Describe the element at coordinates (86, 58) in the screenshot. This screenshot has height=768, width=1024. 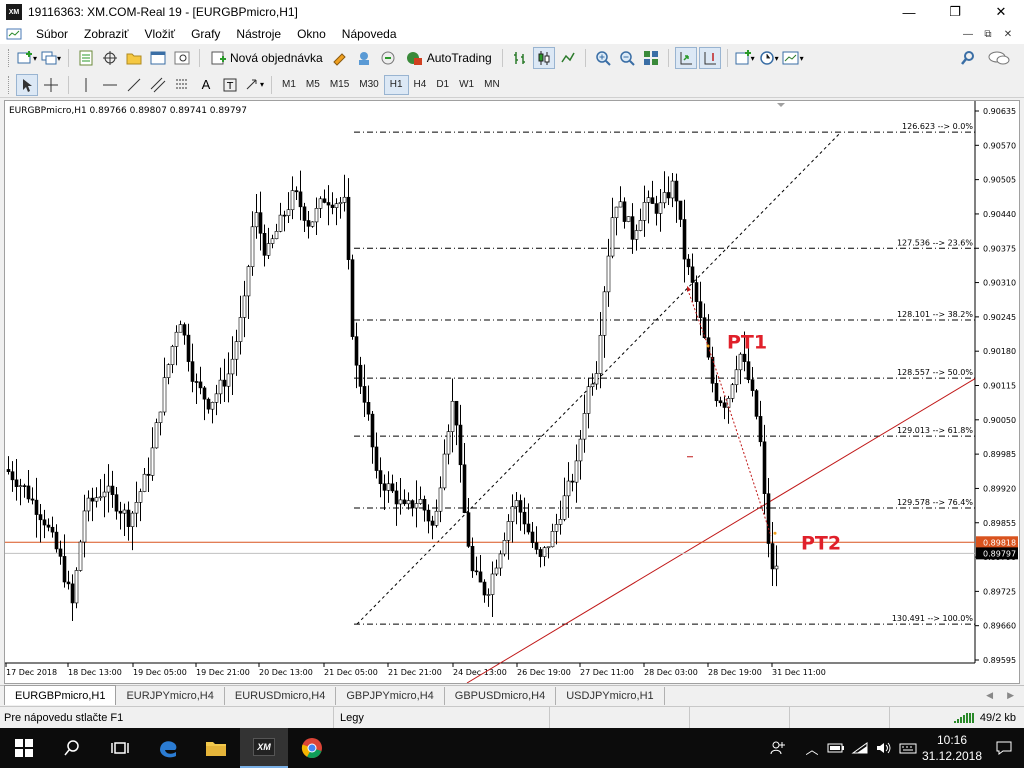
I see `market-watch-button` at that location.